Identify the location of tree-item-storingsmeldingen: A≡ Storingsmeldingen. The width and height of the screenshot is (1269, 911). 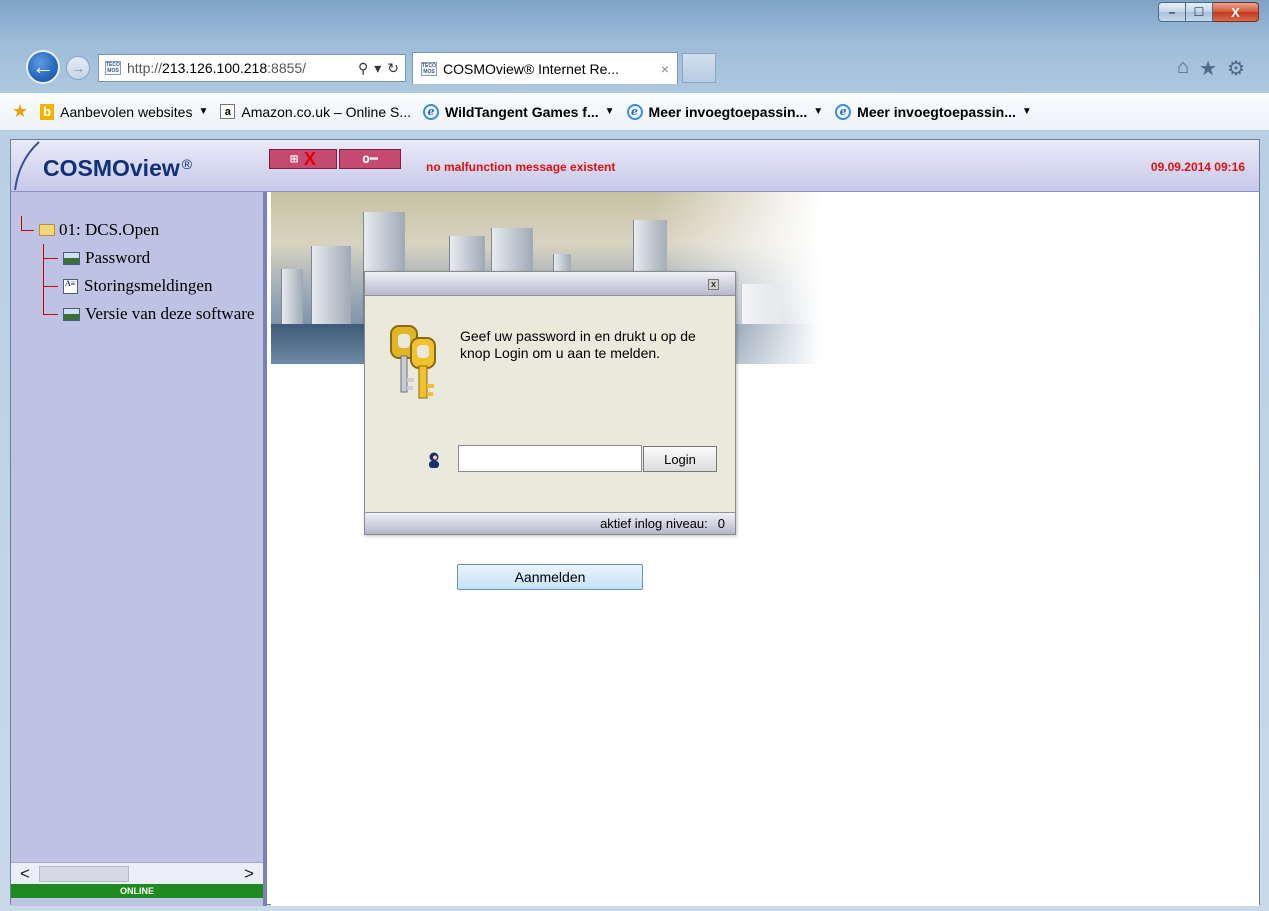
(137, 286).